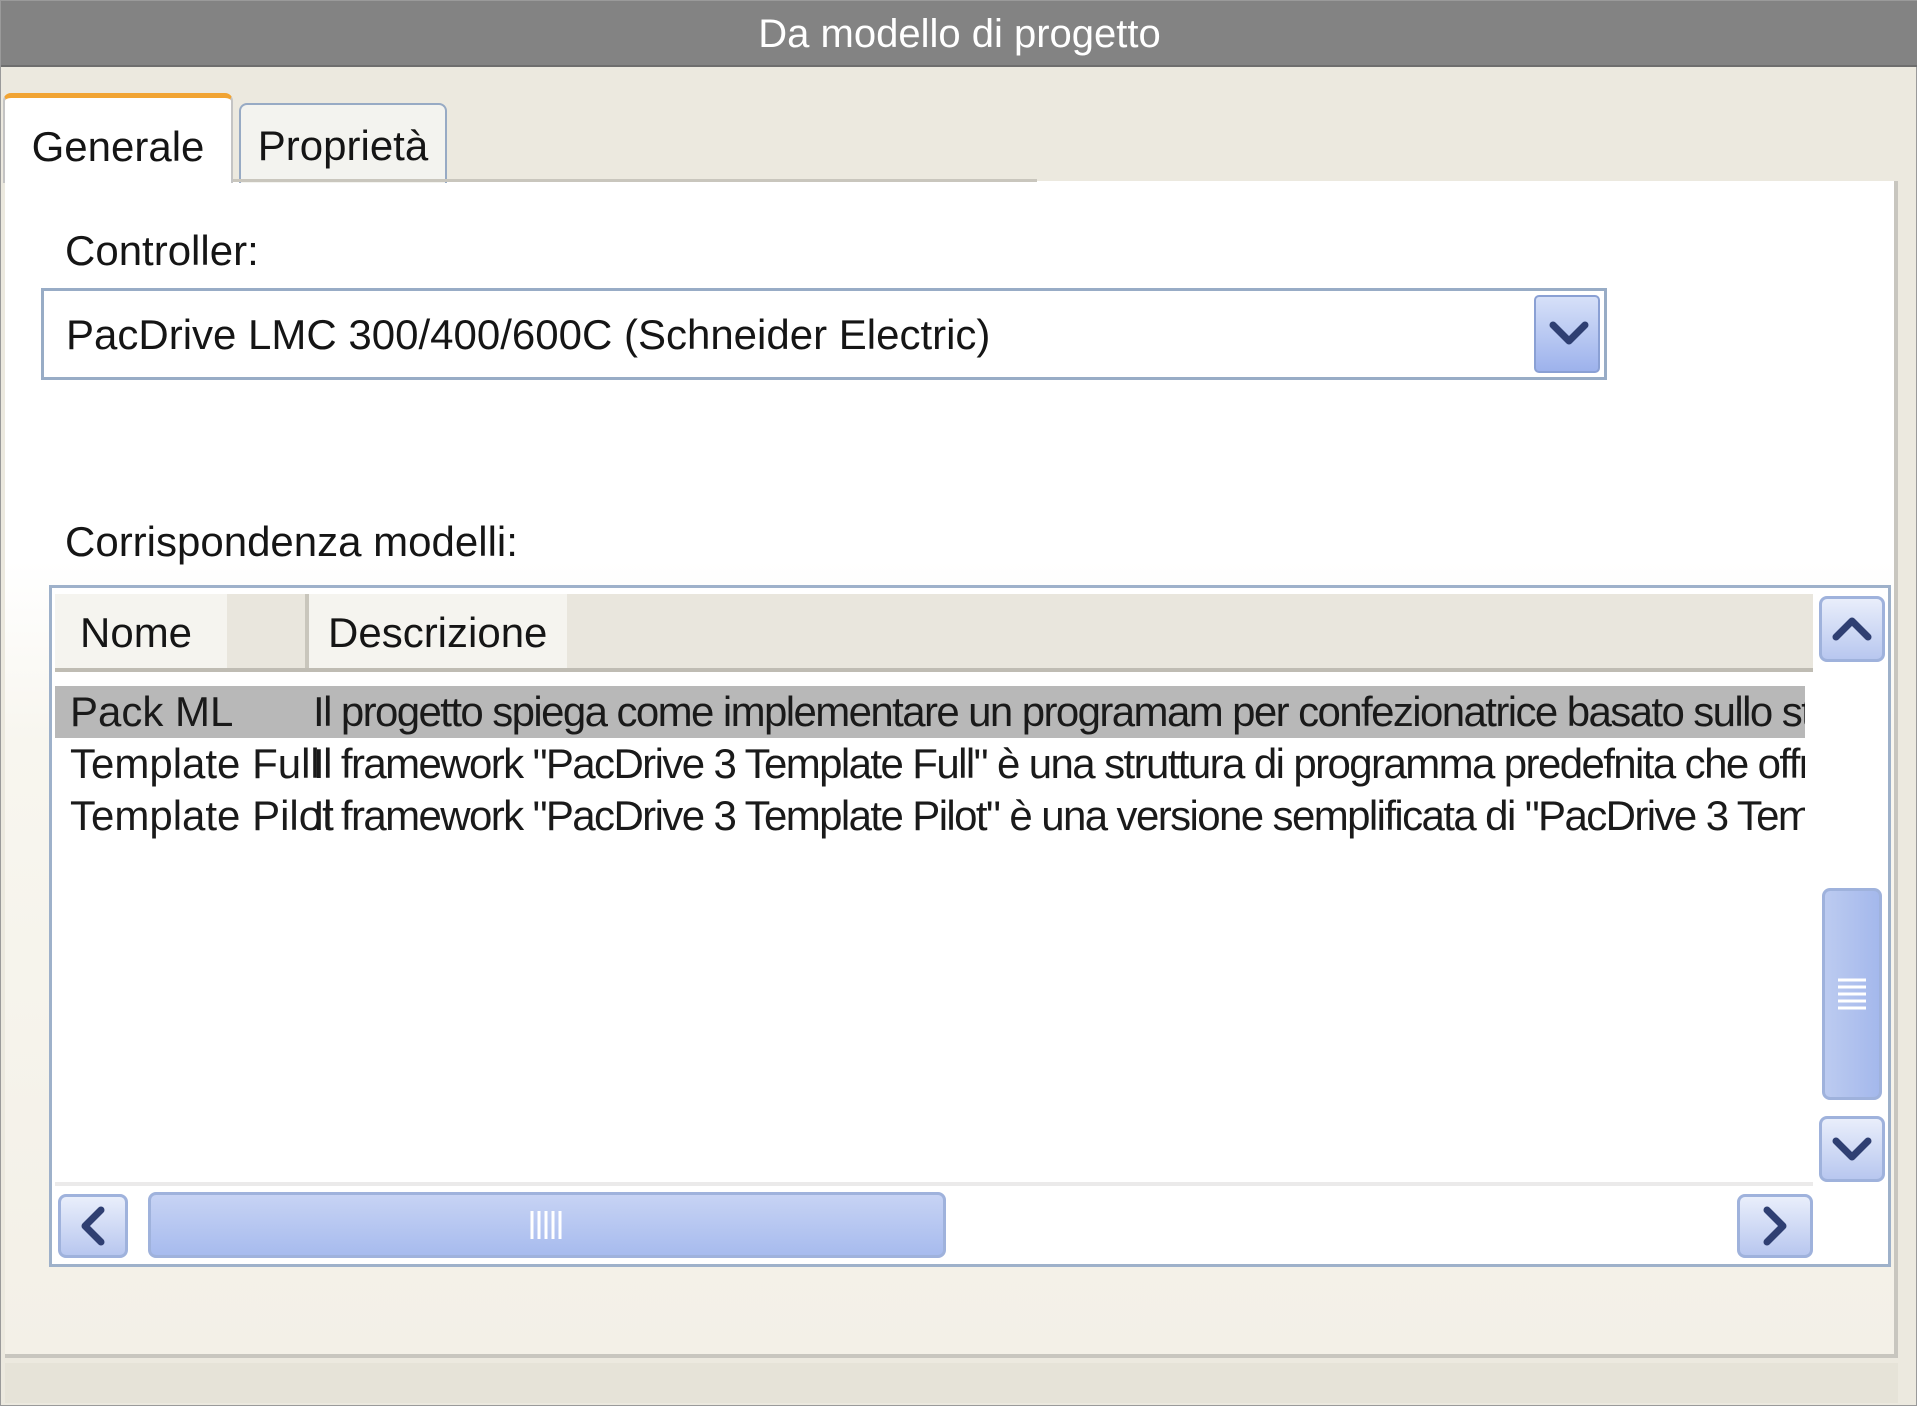 This screenshot has height=1406, width=1917. I want to click on scroll-right-button, so click(1775, 1226).